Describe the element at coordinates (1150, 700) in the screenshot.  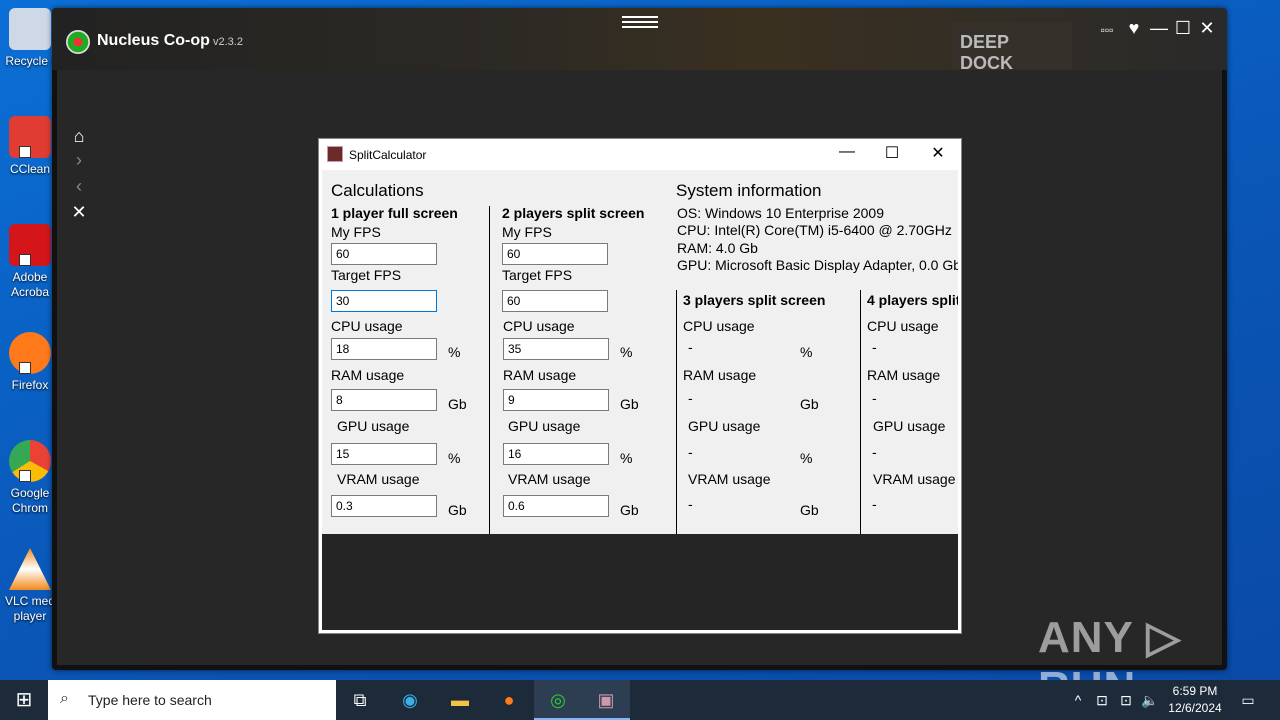
I see `volume-icon: 🔈` at that location.